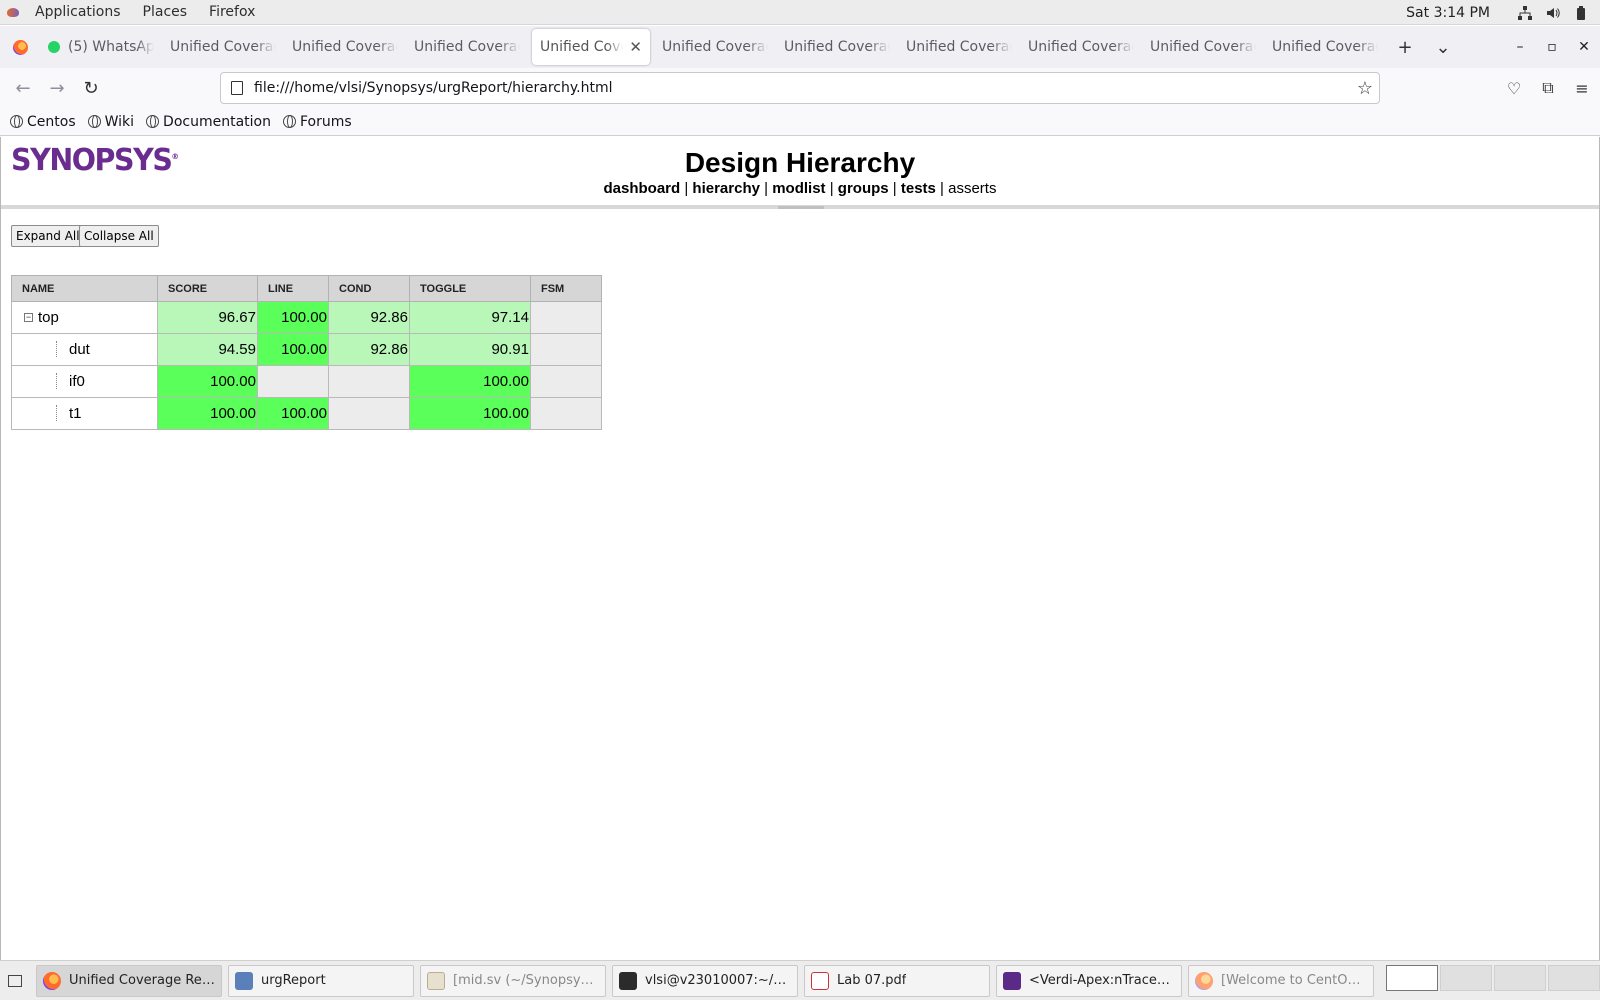 This screenshot has width=1600, height=1001. I want to click on page-title: Design Hierarchy, so click(800, 162).